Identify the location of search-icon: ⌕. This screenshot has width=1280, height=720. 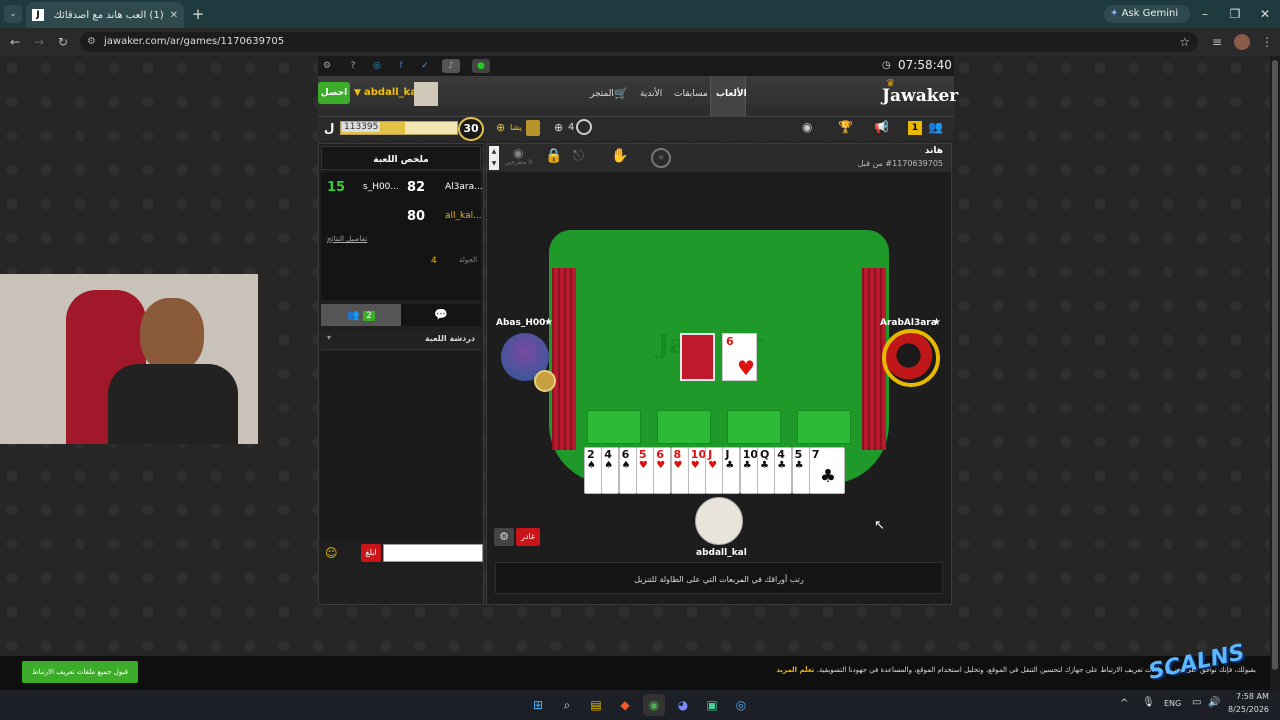
(567, 705).